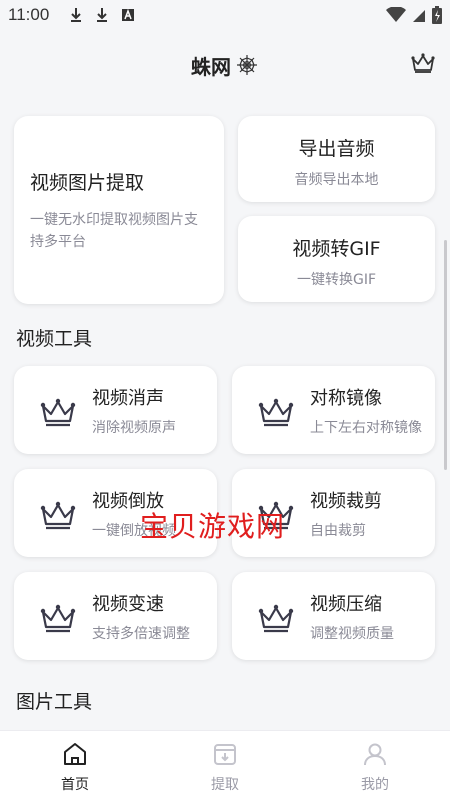 This screenshot has height=800, width=450. I want to click on page-title: 蛛网, so click(225, 65).